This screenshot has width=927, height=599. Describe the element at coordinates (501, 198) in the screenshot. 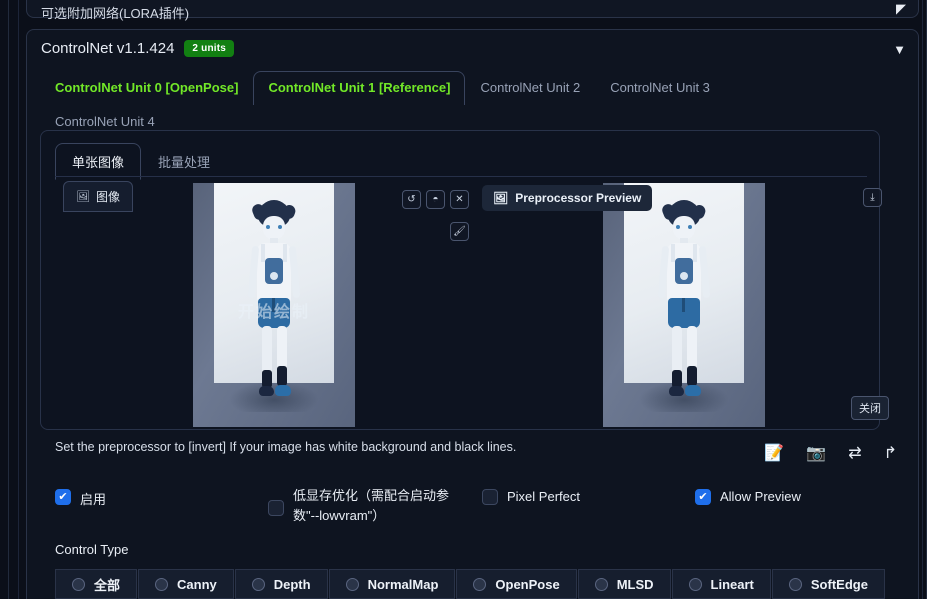

I see `preview-image-icon: 🖼` at that location.